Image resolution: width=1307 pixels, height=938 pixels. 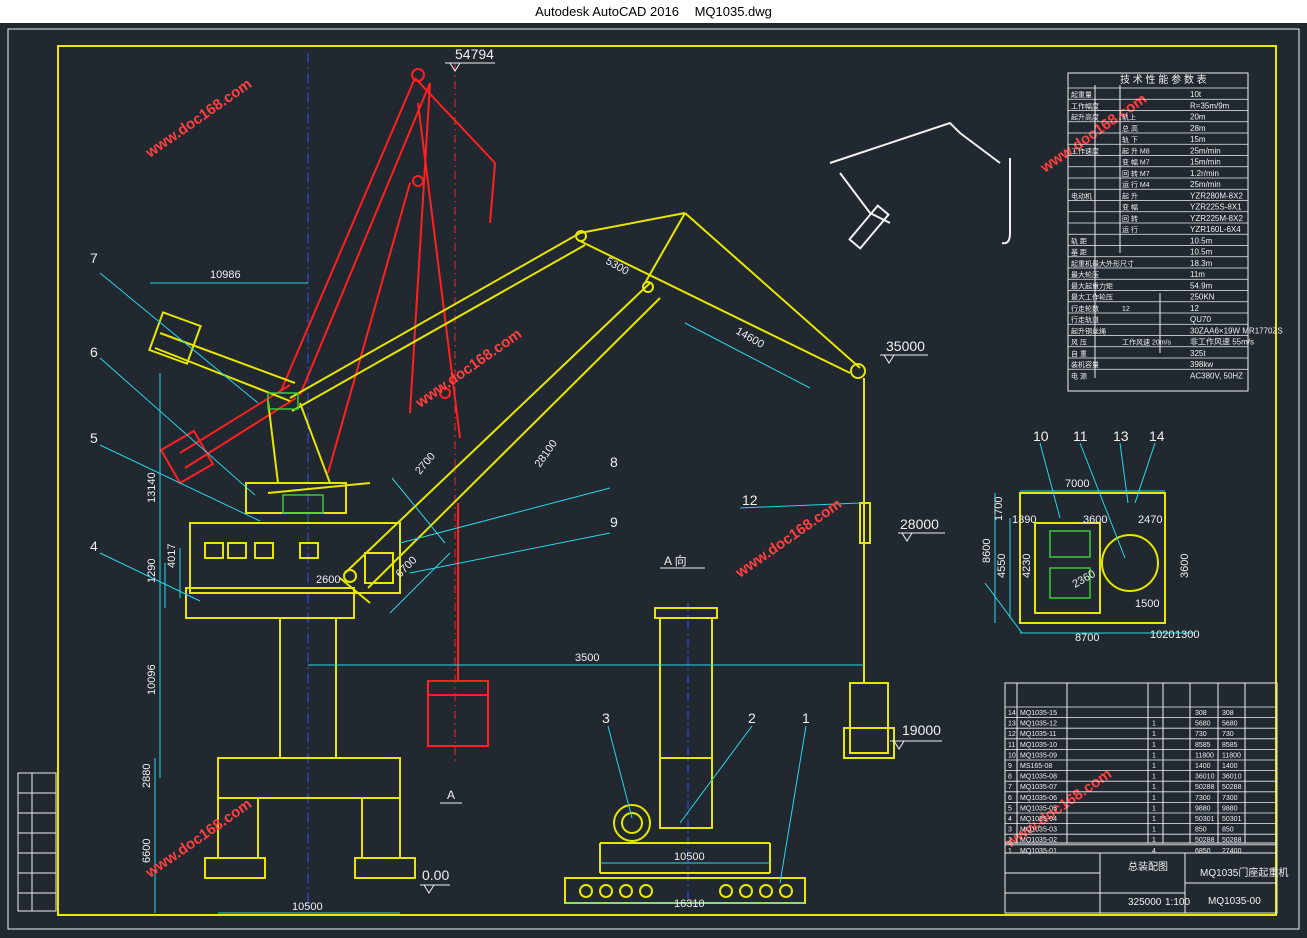 I want to click on spec-row-value: 15m/min, so click(x=1205, y=162).